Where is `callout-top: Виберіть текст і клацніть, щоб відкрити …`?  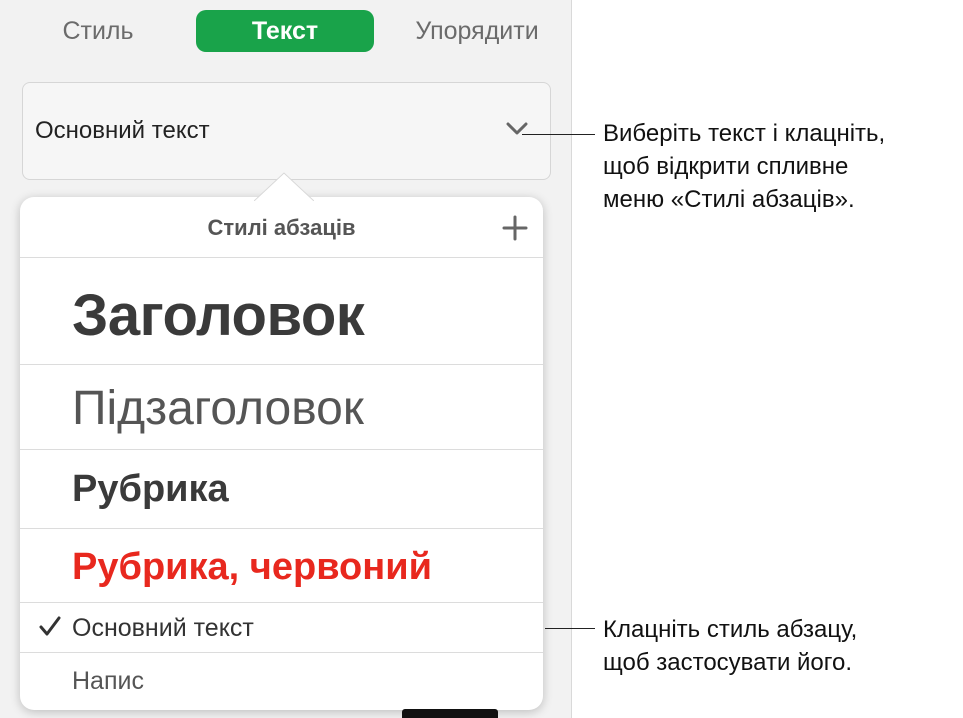 callout-top: Виберіть текст і клацніть, щоб відкрити … is located at coordinates (744, 166).